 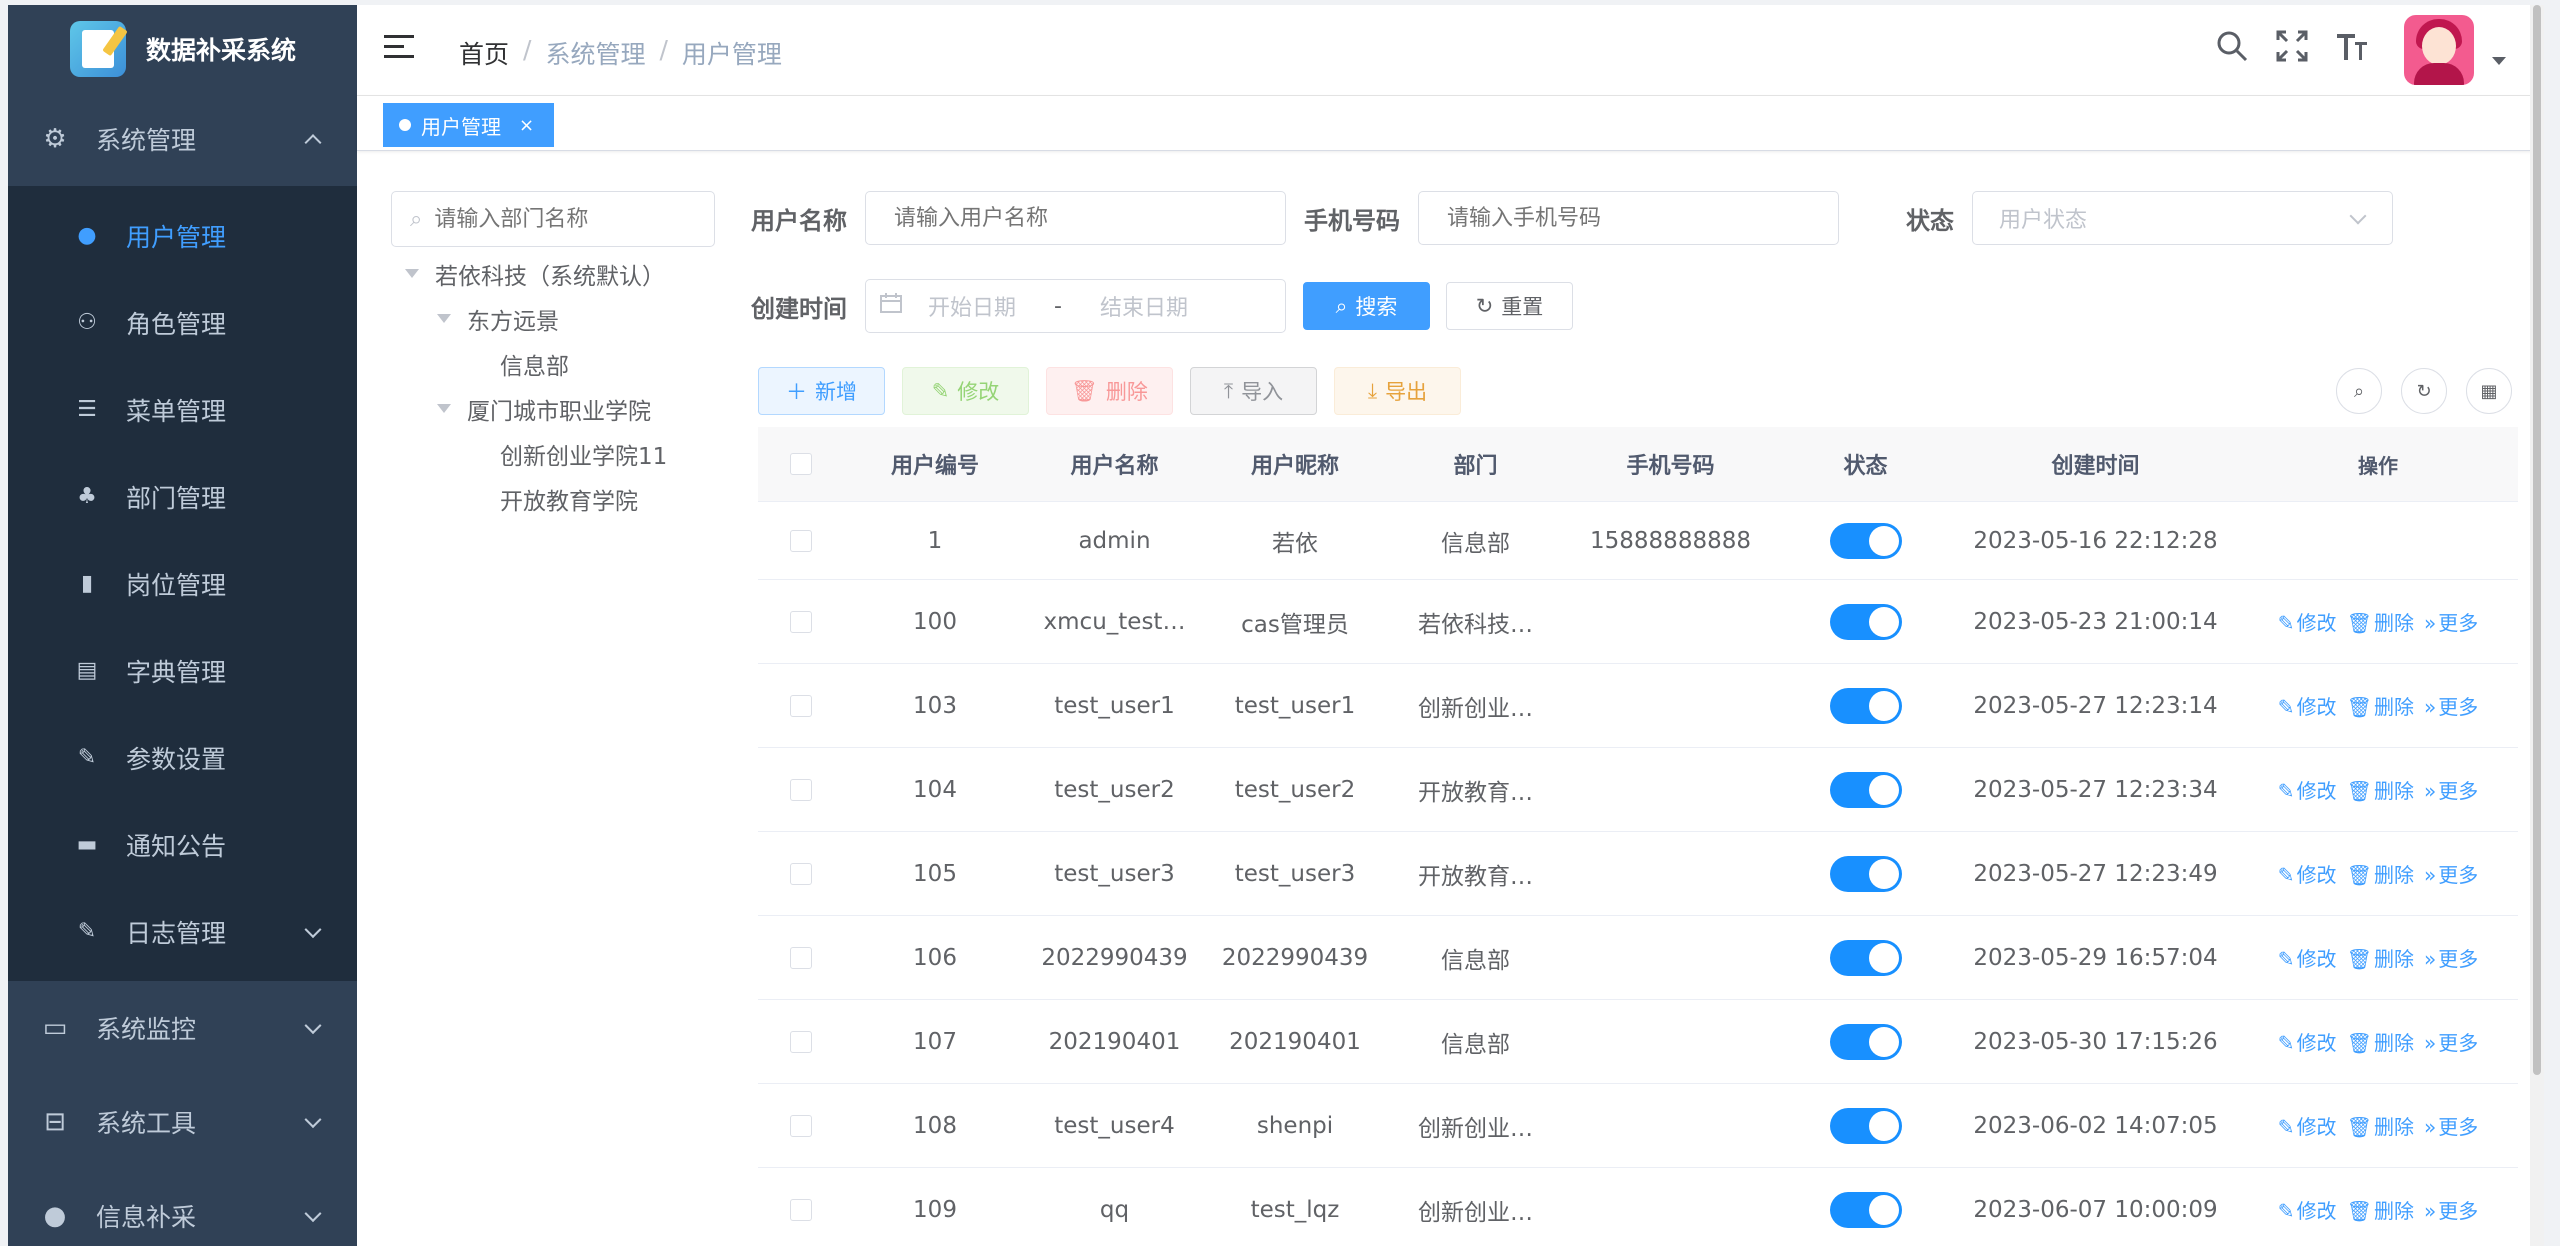 What do you see at coordinates (526, 125) in the screenshot?
I see `close-icon: ×` at bounding box center [526, 125].